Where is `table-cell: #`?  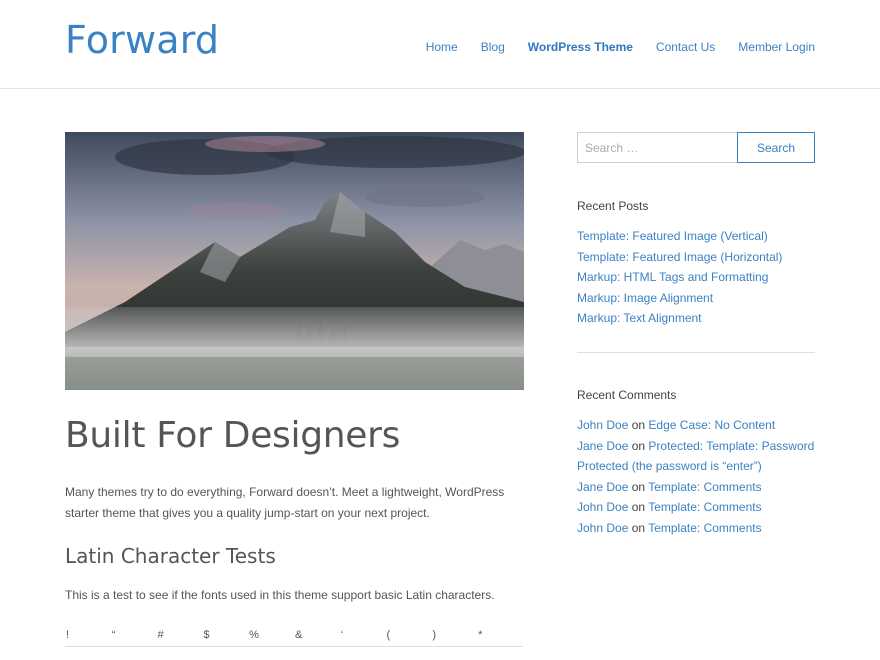 table-cell: # is located at coordinates (179, 635).